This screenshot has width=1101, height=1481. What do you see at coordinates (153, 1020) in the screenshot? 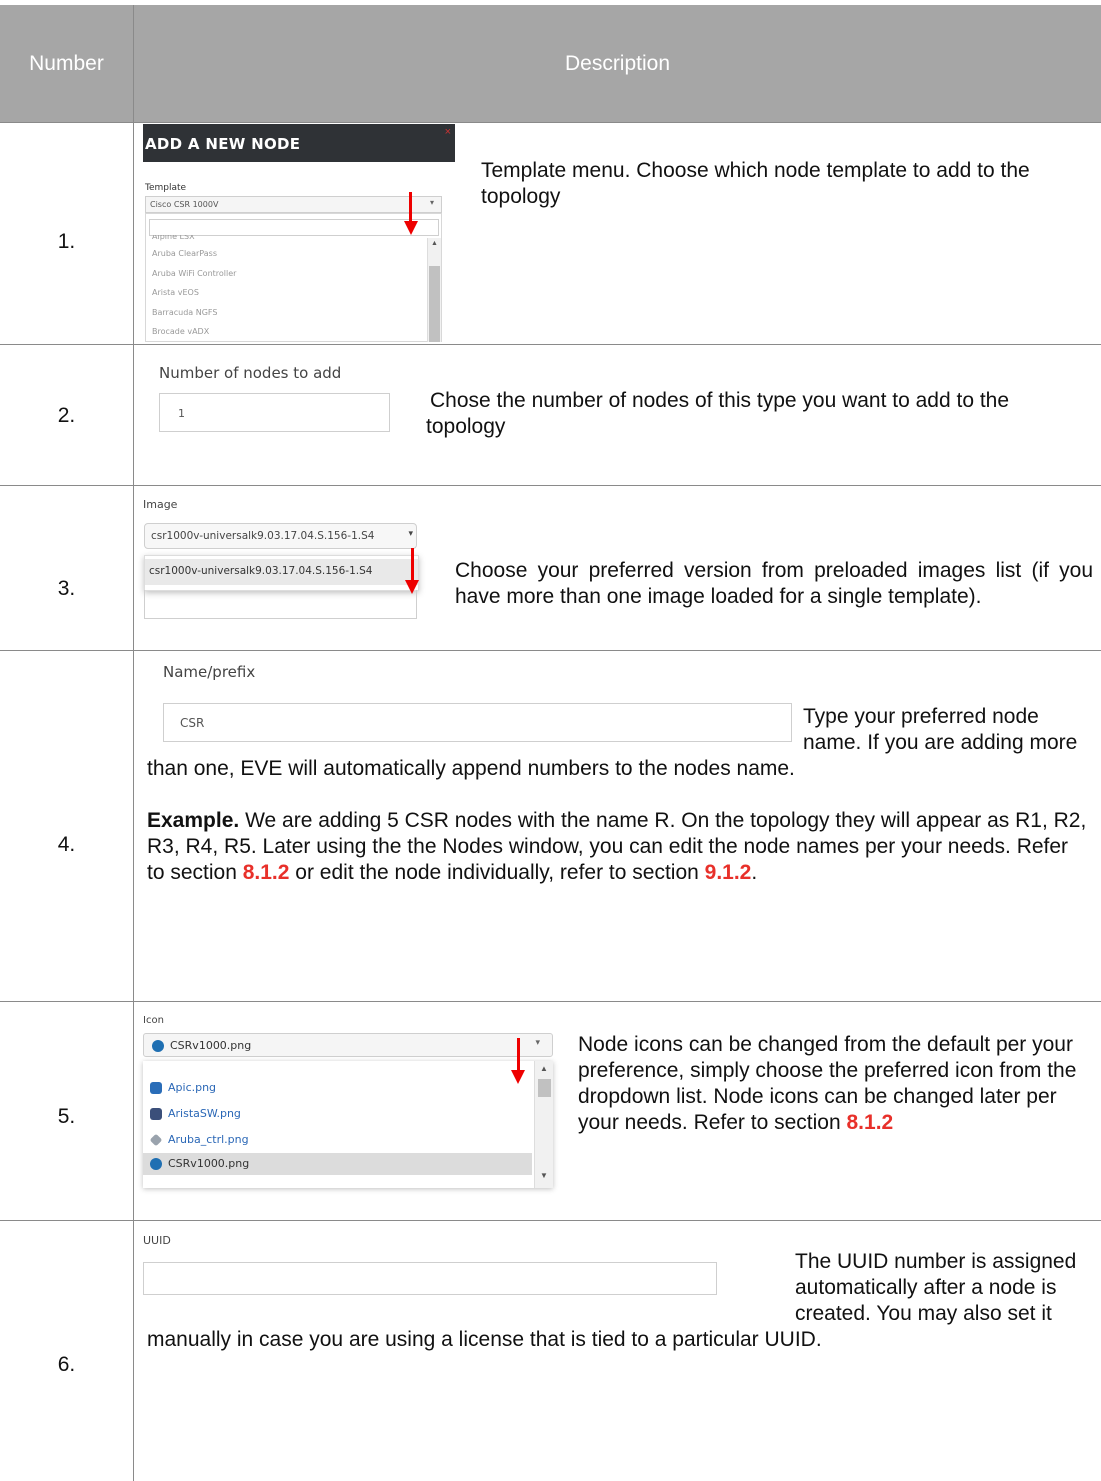
I see `icon-label: Icon` at bounding box center [153, 1020].